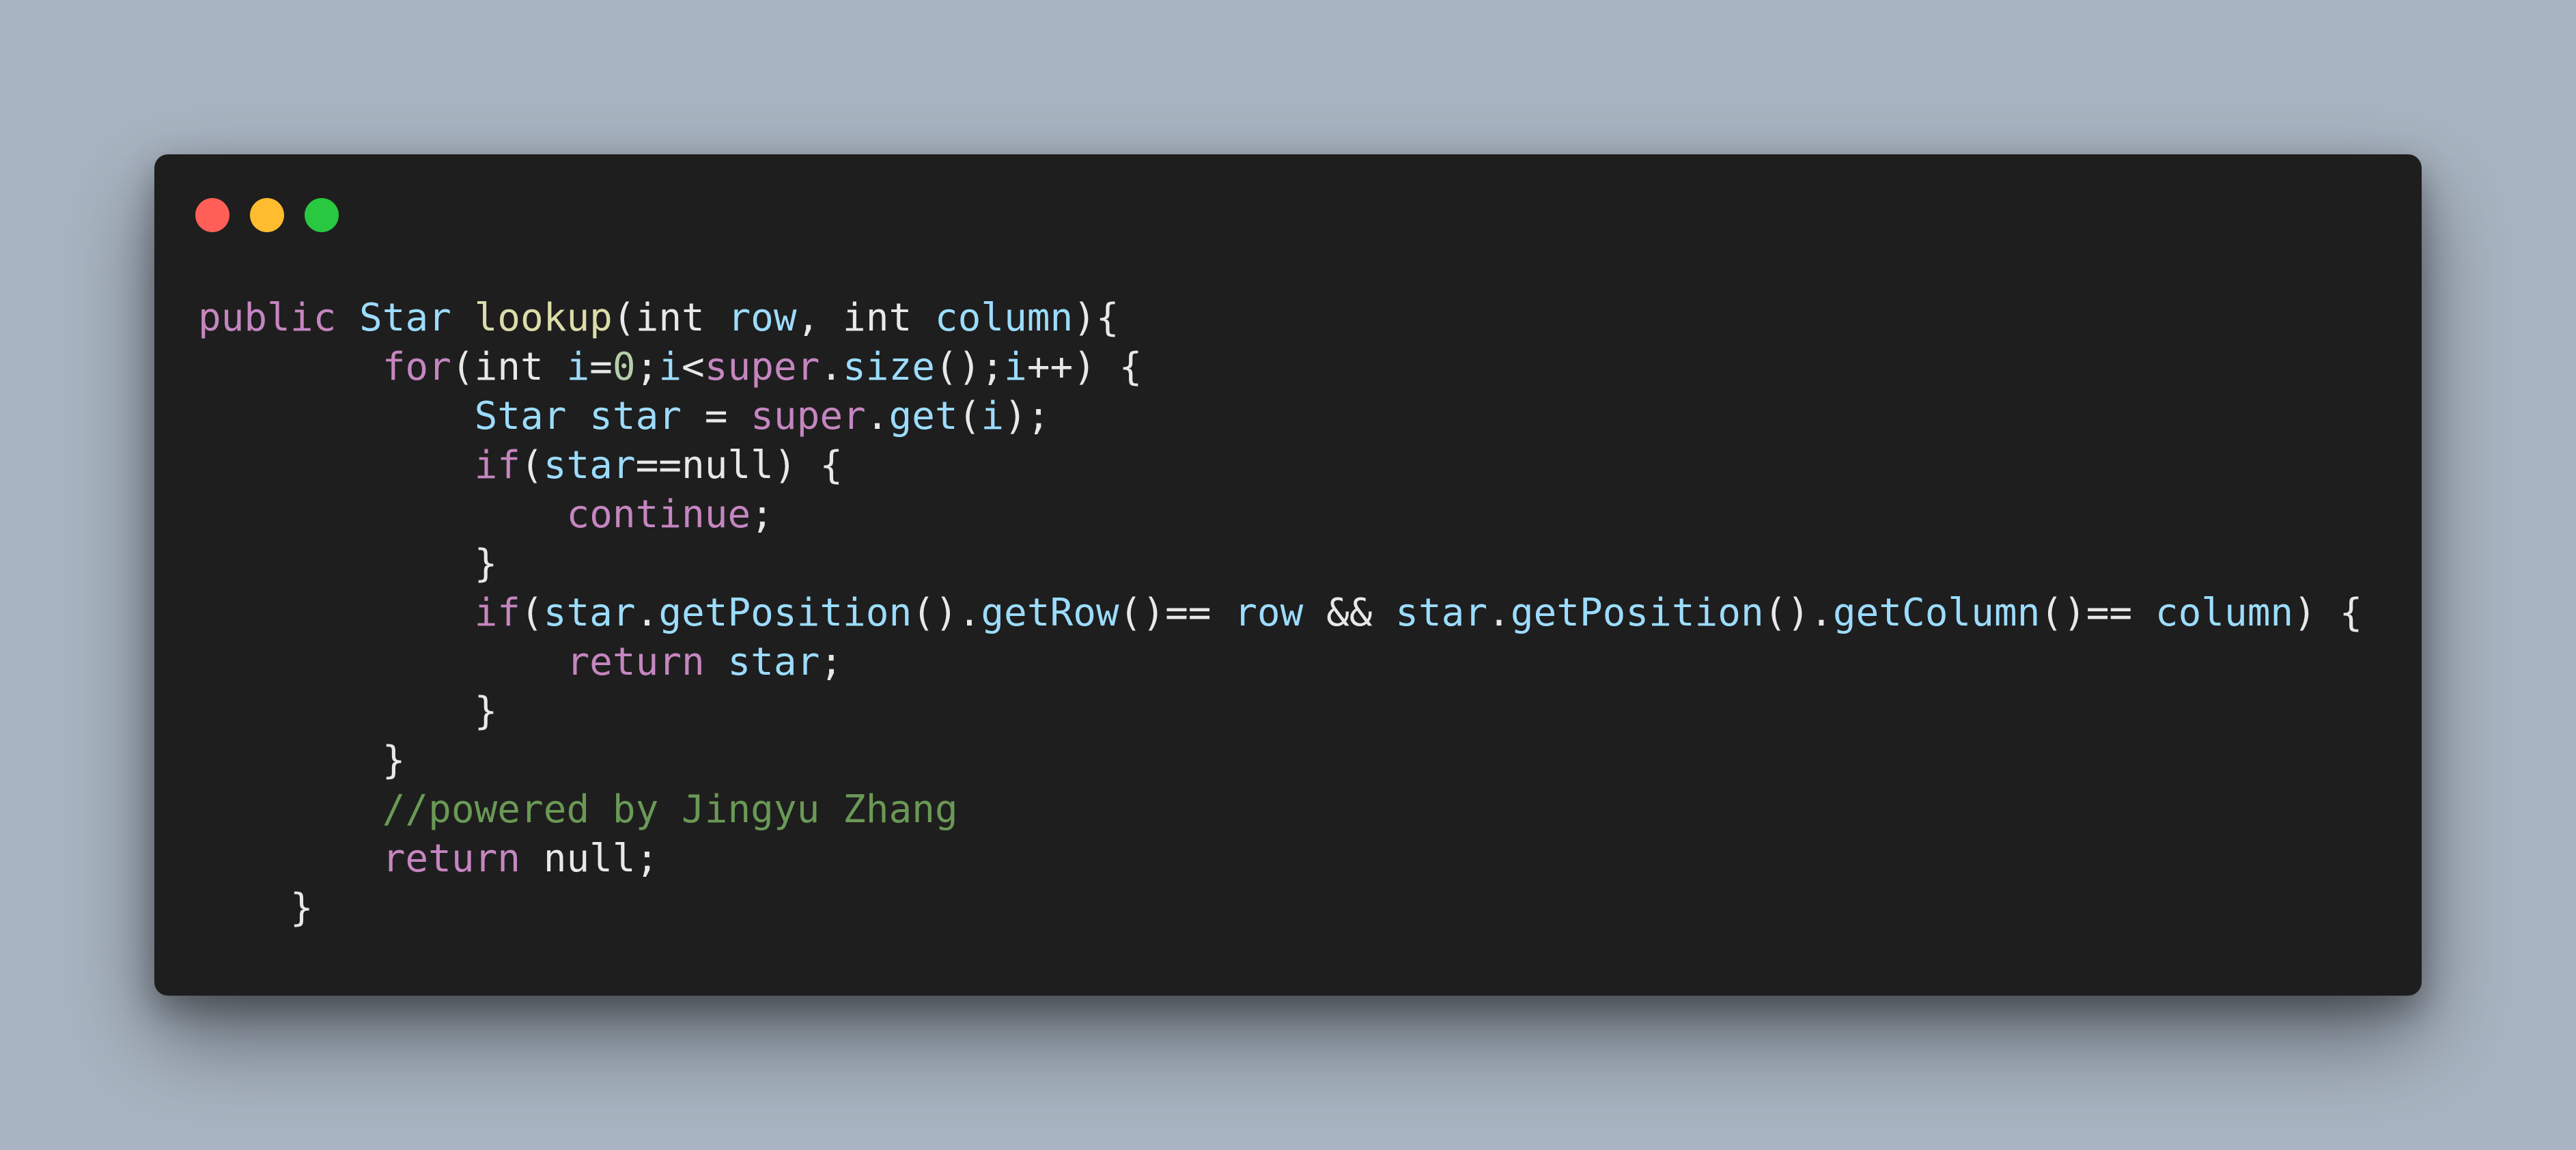 Image resolution: width=2576 pixels, height=1150 pixels. What do you see at coordinates (1280, 318) in the screenshot?
I see `code-line: public Star lookup(int row, int column){` at bounding box center [1280, 318].